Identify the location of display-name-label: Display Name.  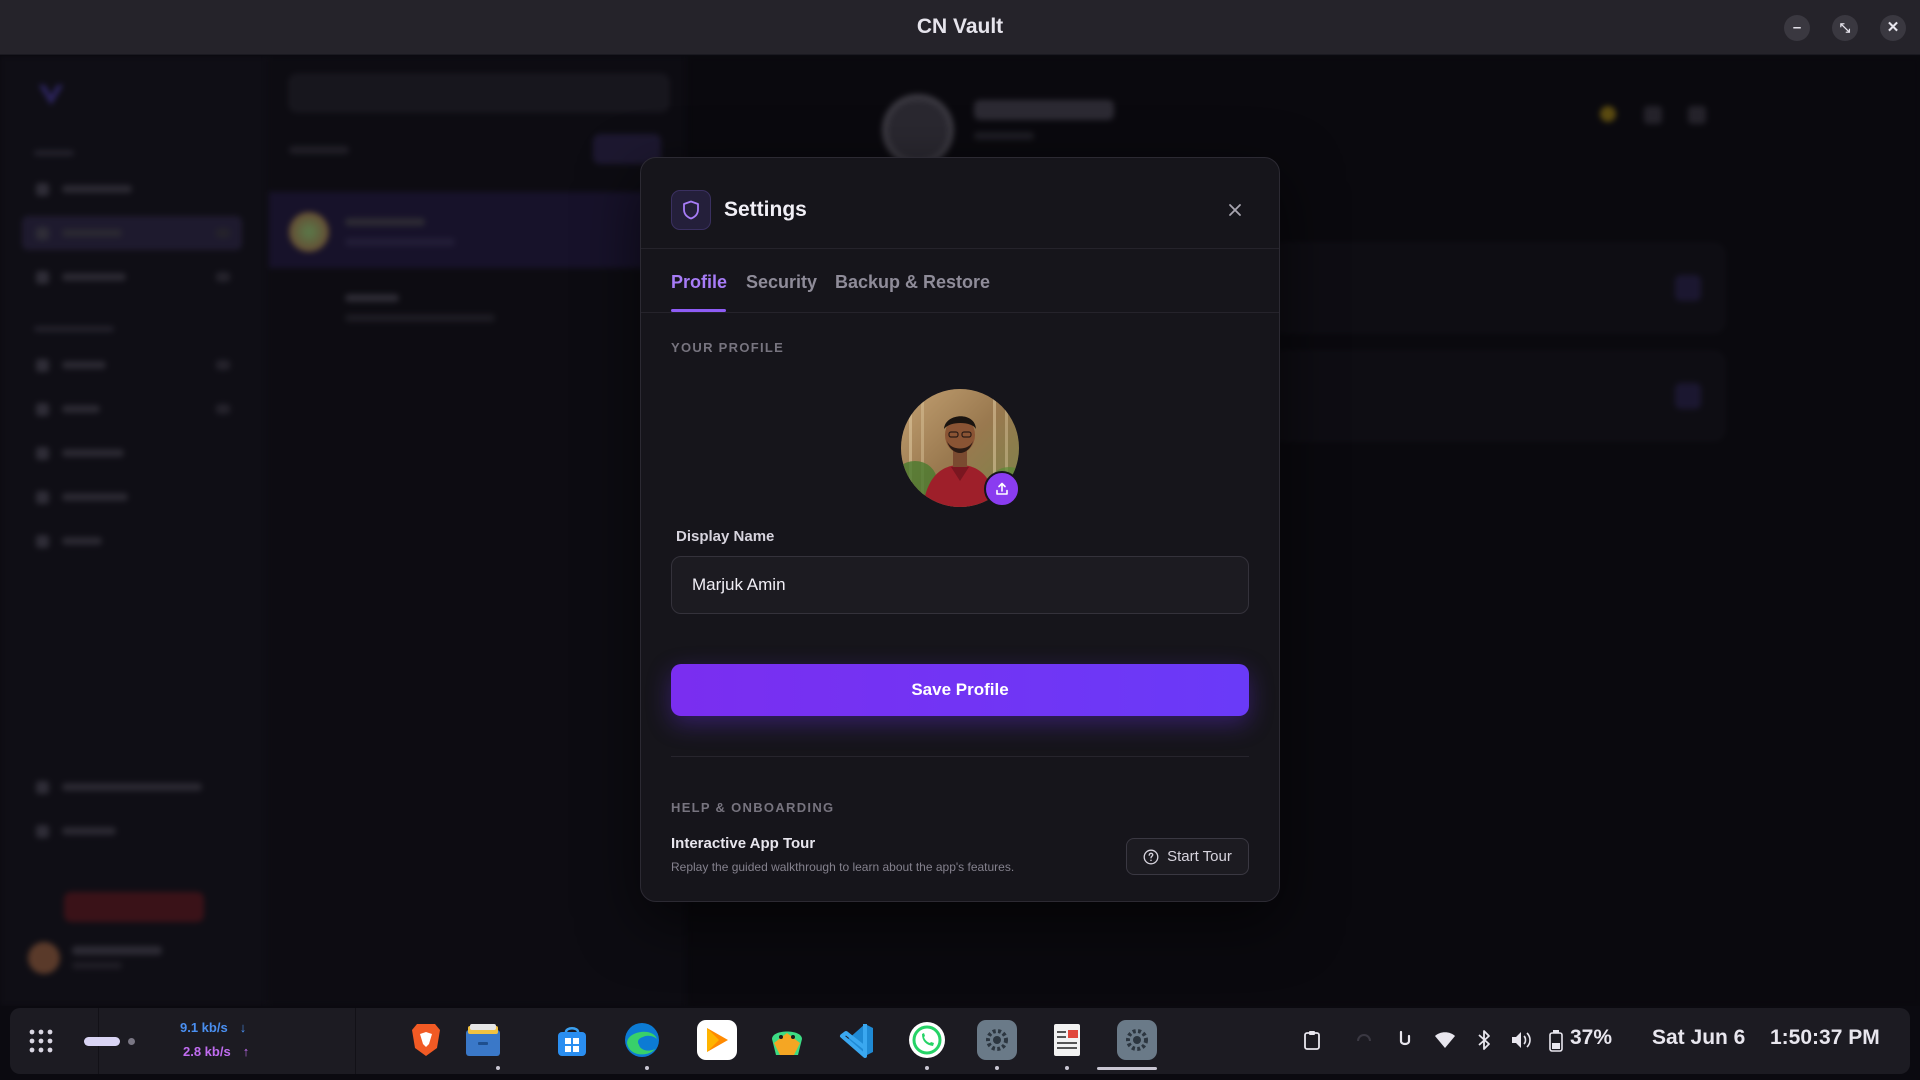
(725, 536).